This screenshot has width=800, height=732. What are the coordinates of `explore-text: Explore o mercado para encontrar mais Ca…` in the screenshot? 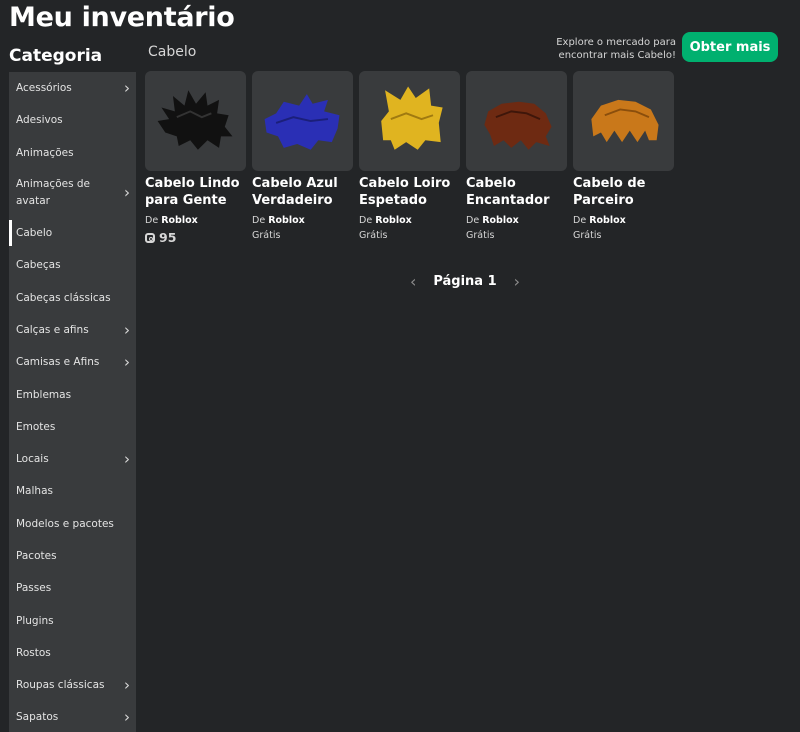 It's located at (591, 49).